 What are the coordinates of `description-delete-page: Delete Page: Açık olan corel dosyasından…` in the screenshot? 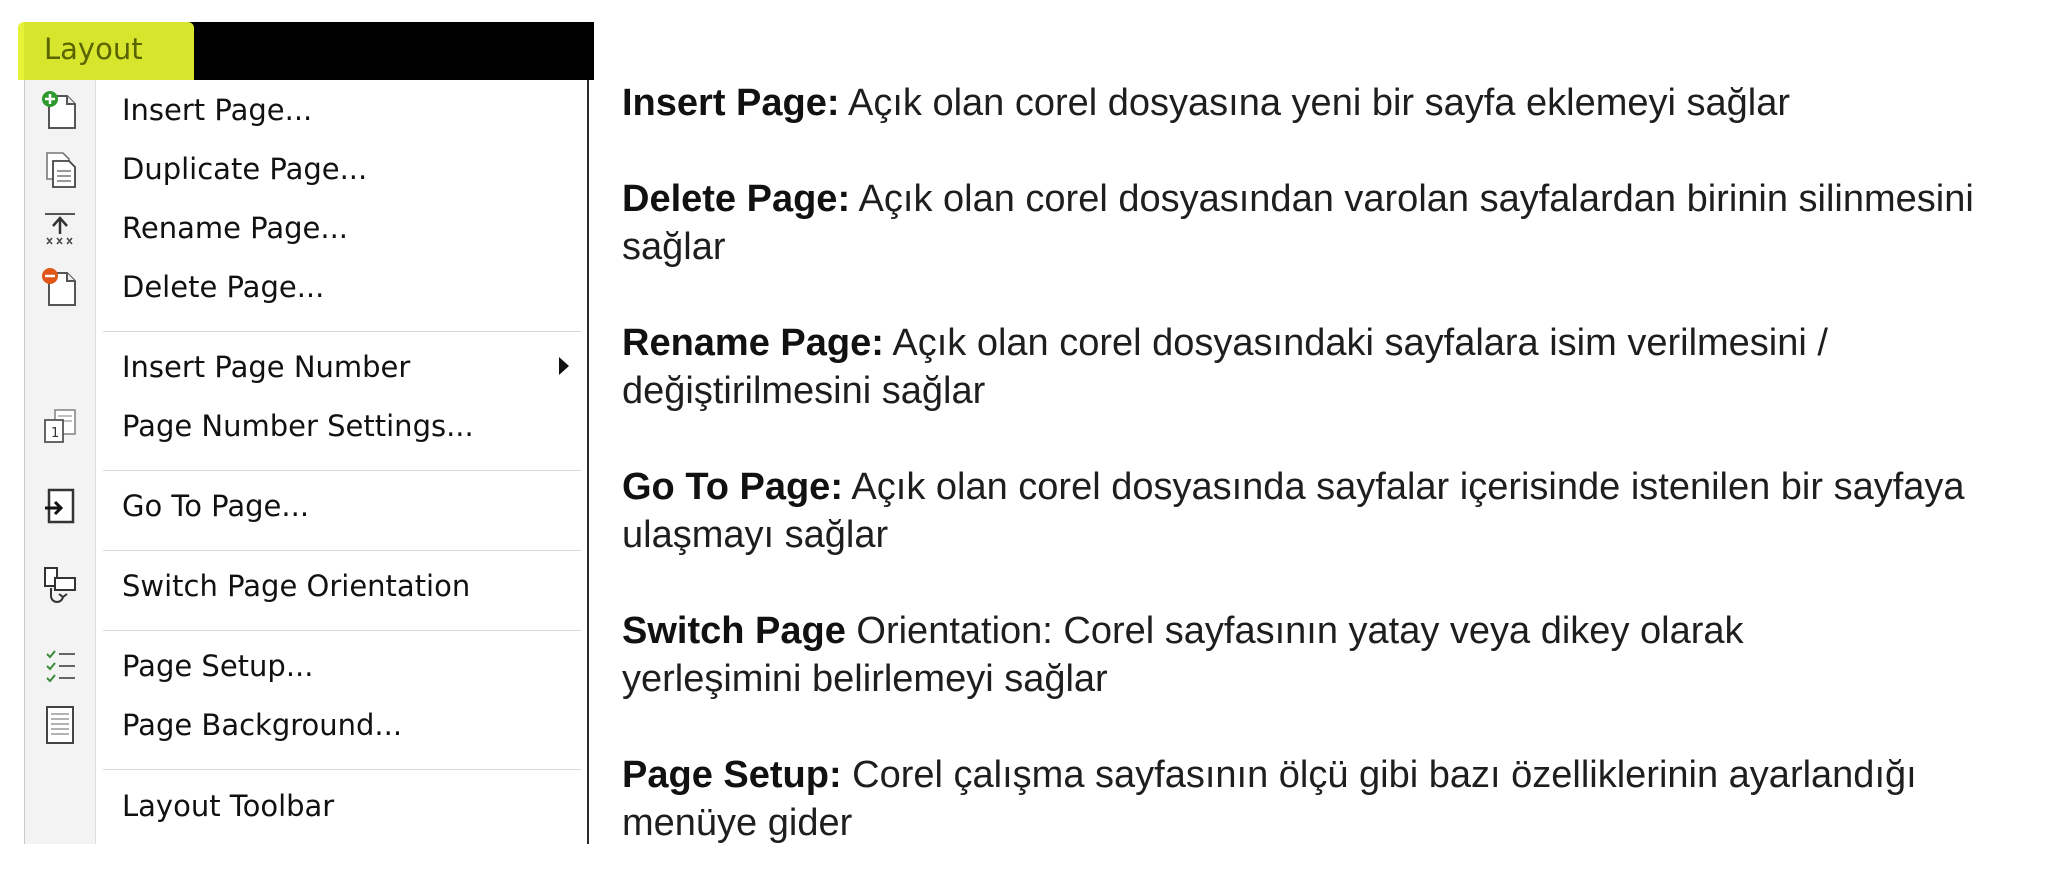 It's located at (1302, 223).